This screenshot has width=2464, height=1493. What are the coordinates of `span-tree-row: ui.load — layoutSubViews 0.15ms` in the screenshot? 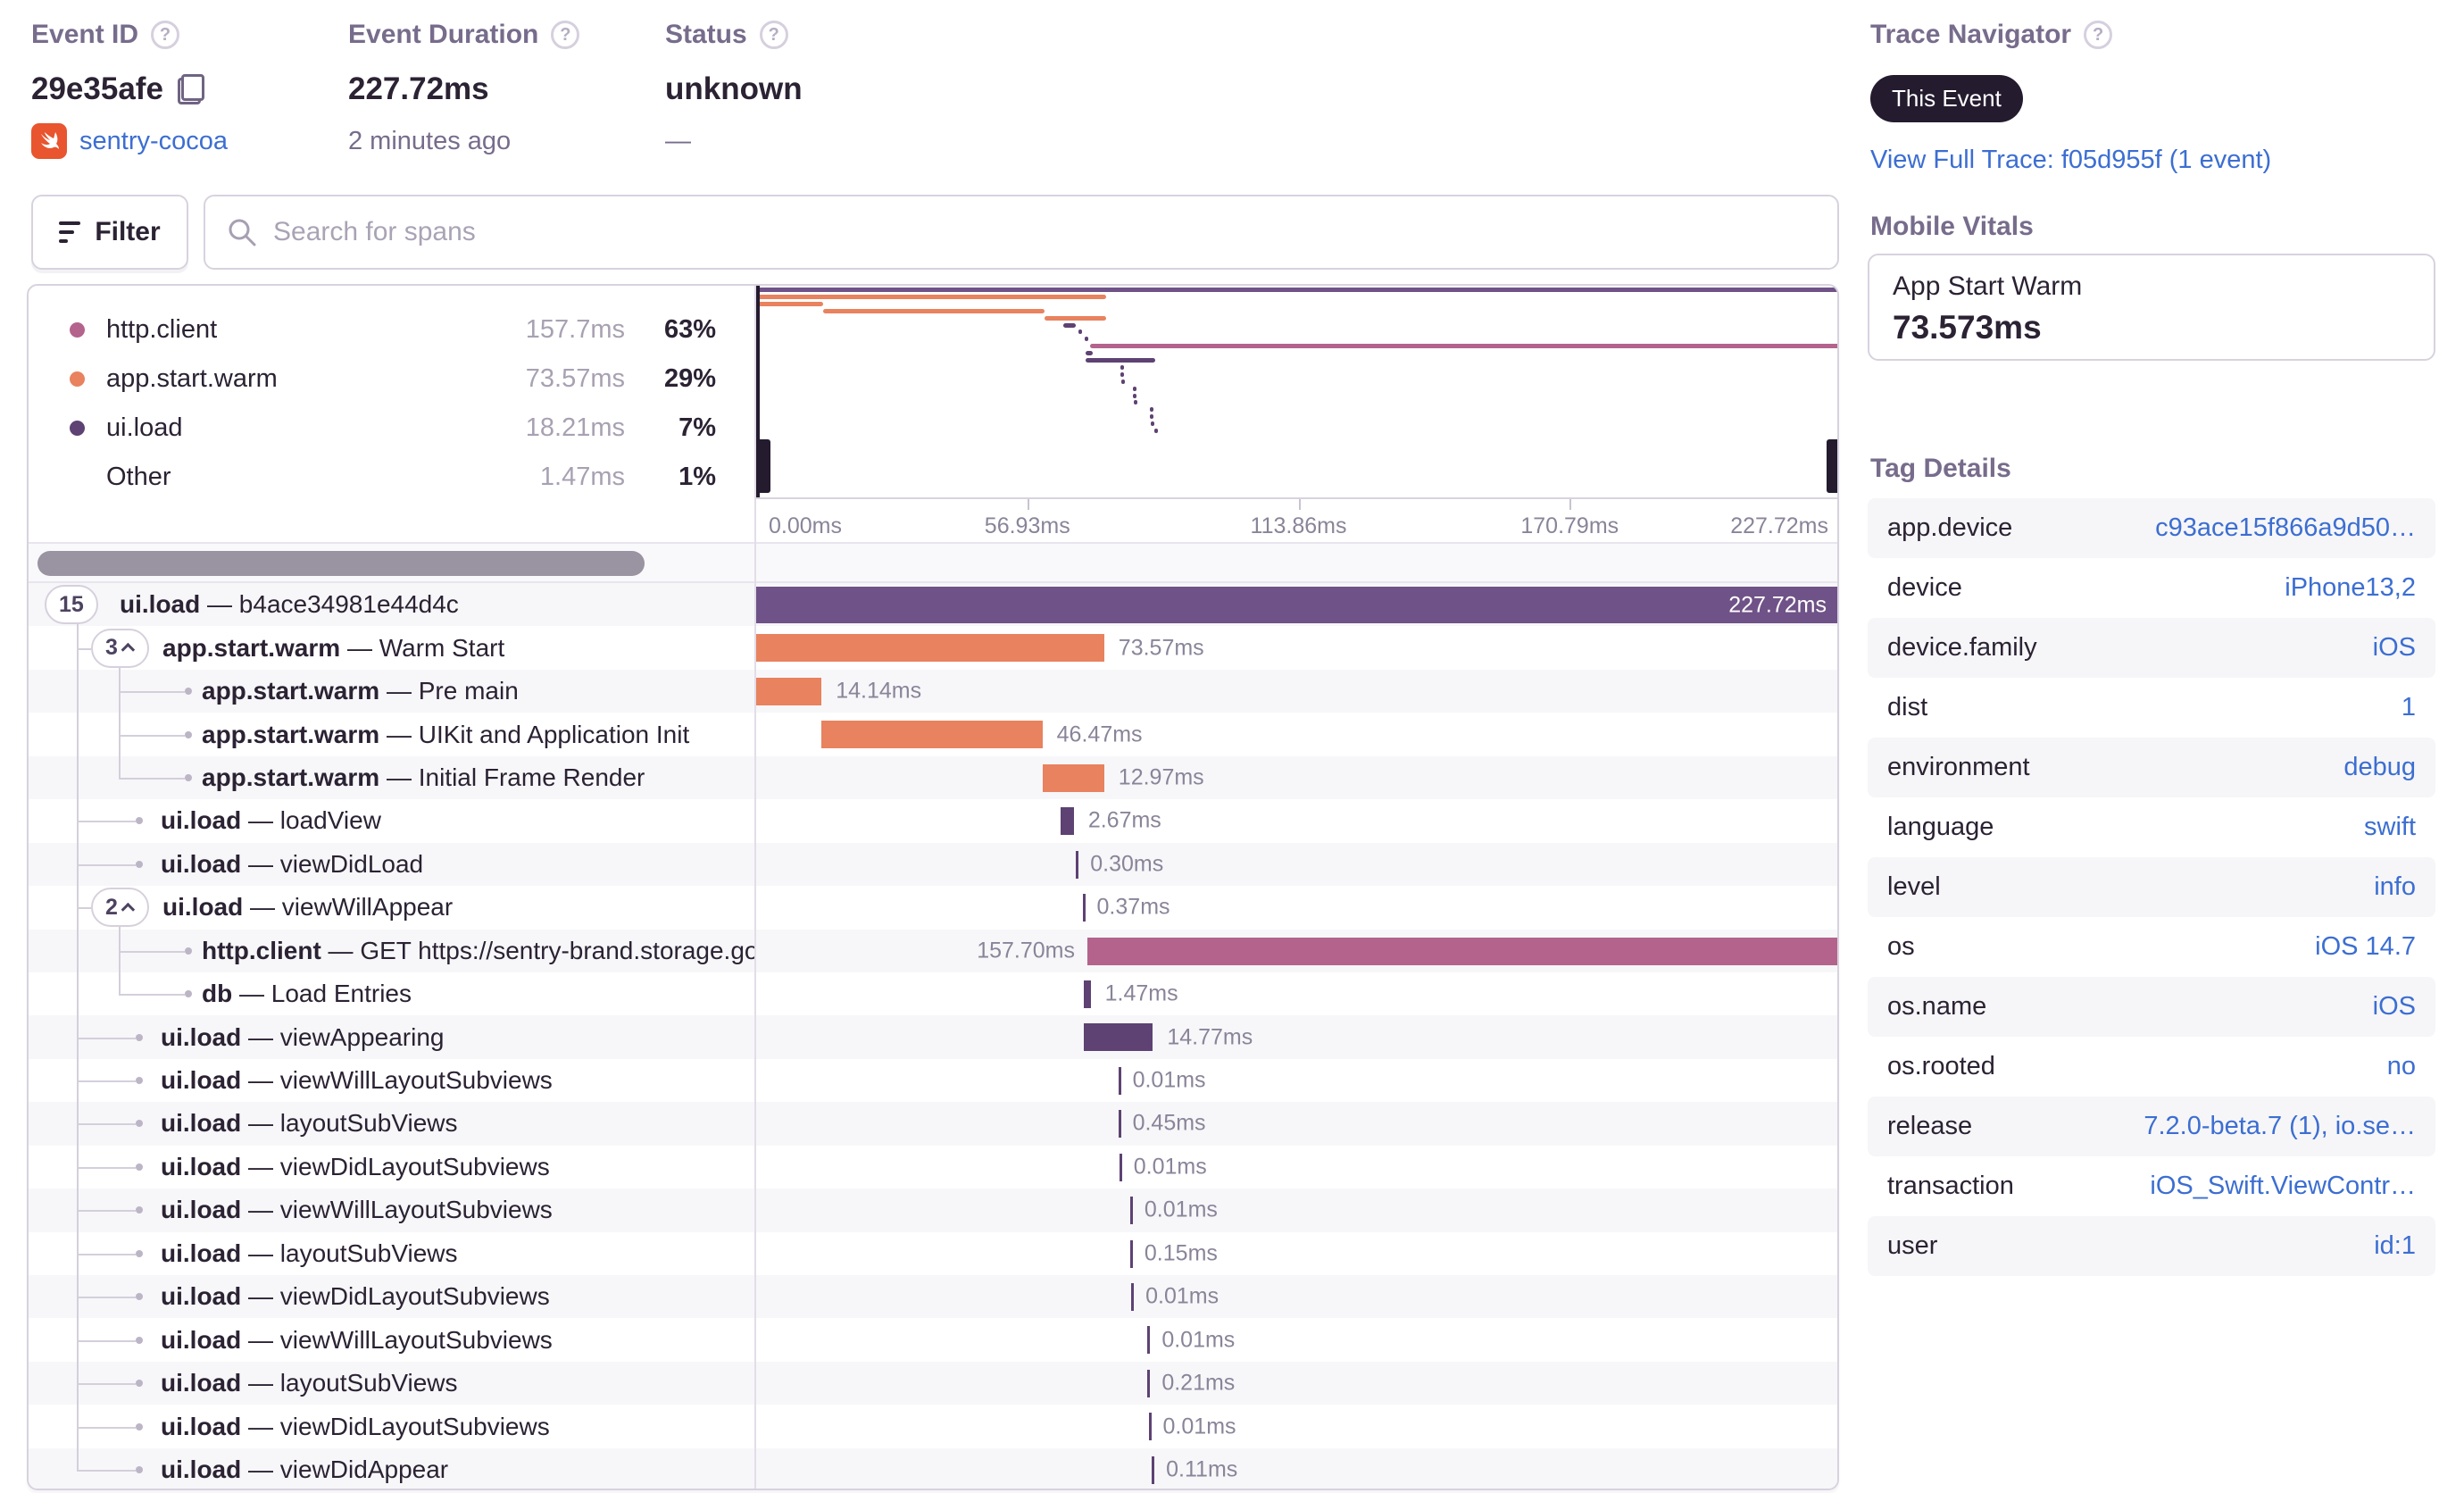 It's located at (933, 1253).